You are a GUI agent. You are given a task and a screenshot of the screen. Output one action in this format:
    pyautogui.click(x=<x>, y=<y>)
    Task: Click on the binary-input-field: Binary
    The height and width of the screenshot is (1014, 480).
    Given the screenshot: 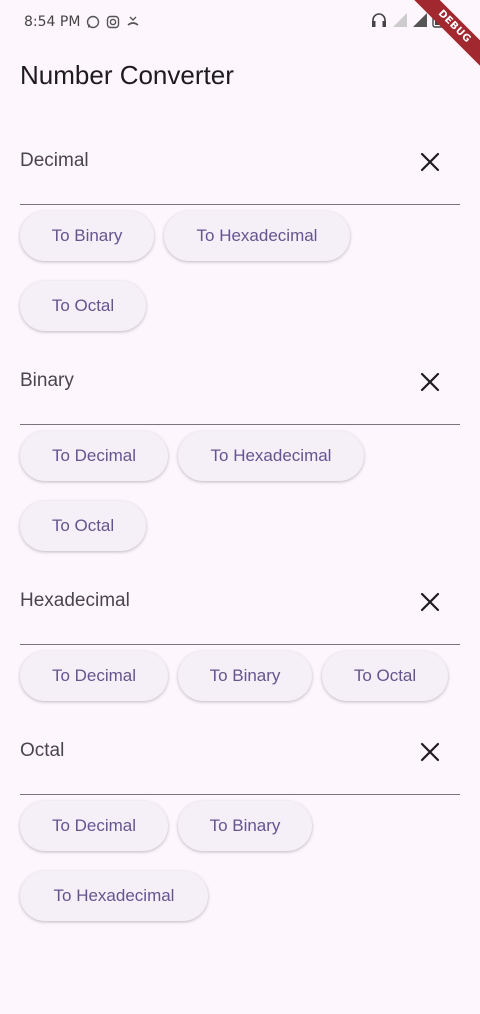 What is the action you would take?
    pyautogui.click(x=240, y=389)
    